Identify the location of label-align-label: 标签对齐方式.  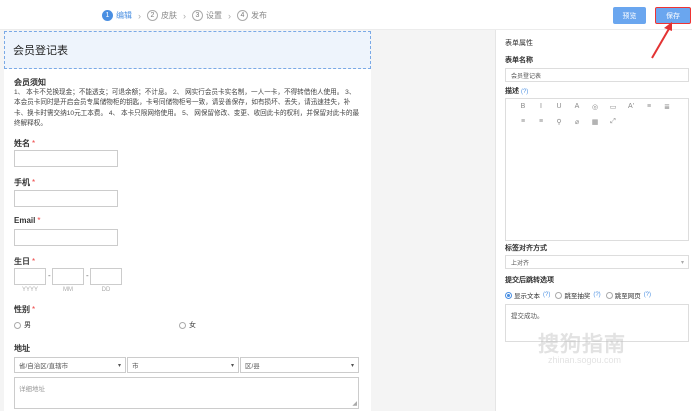
(526, 248).